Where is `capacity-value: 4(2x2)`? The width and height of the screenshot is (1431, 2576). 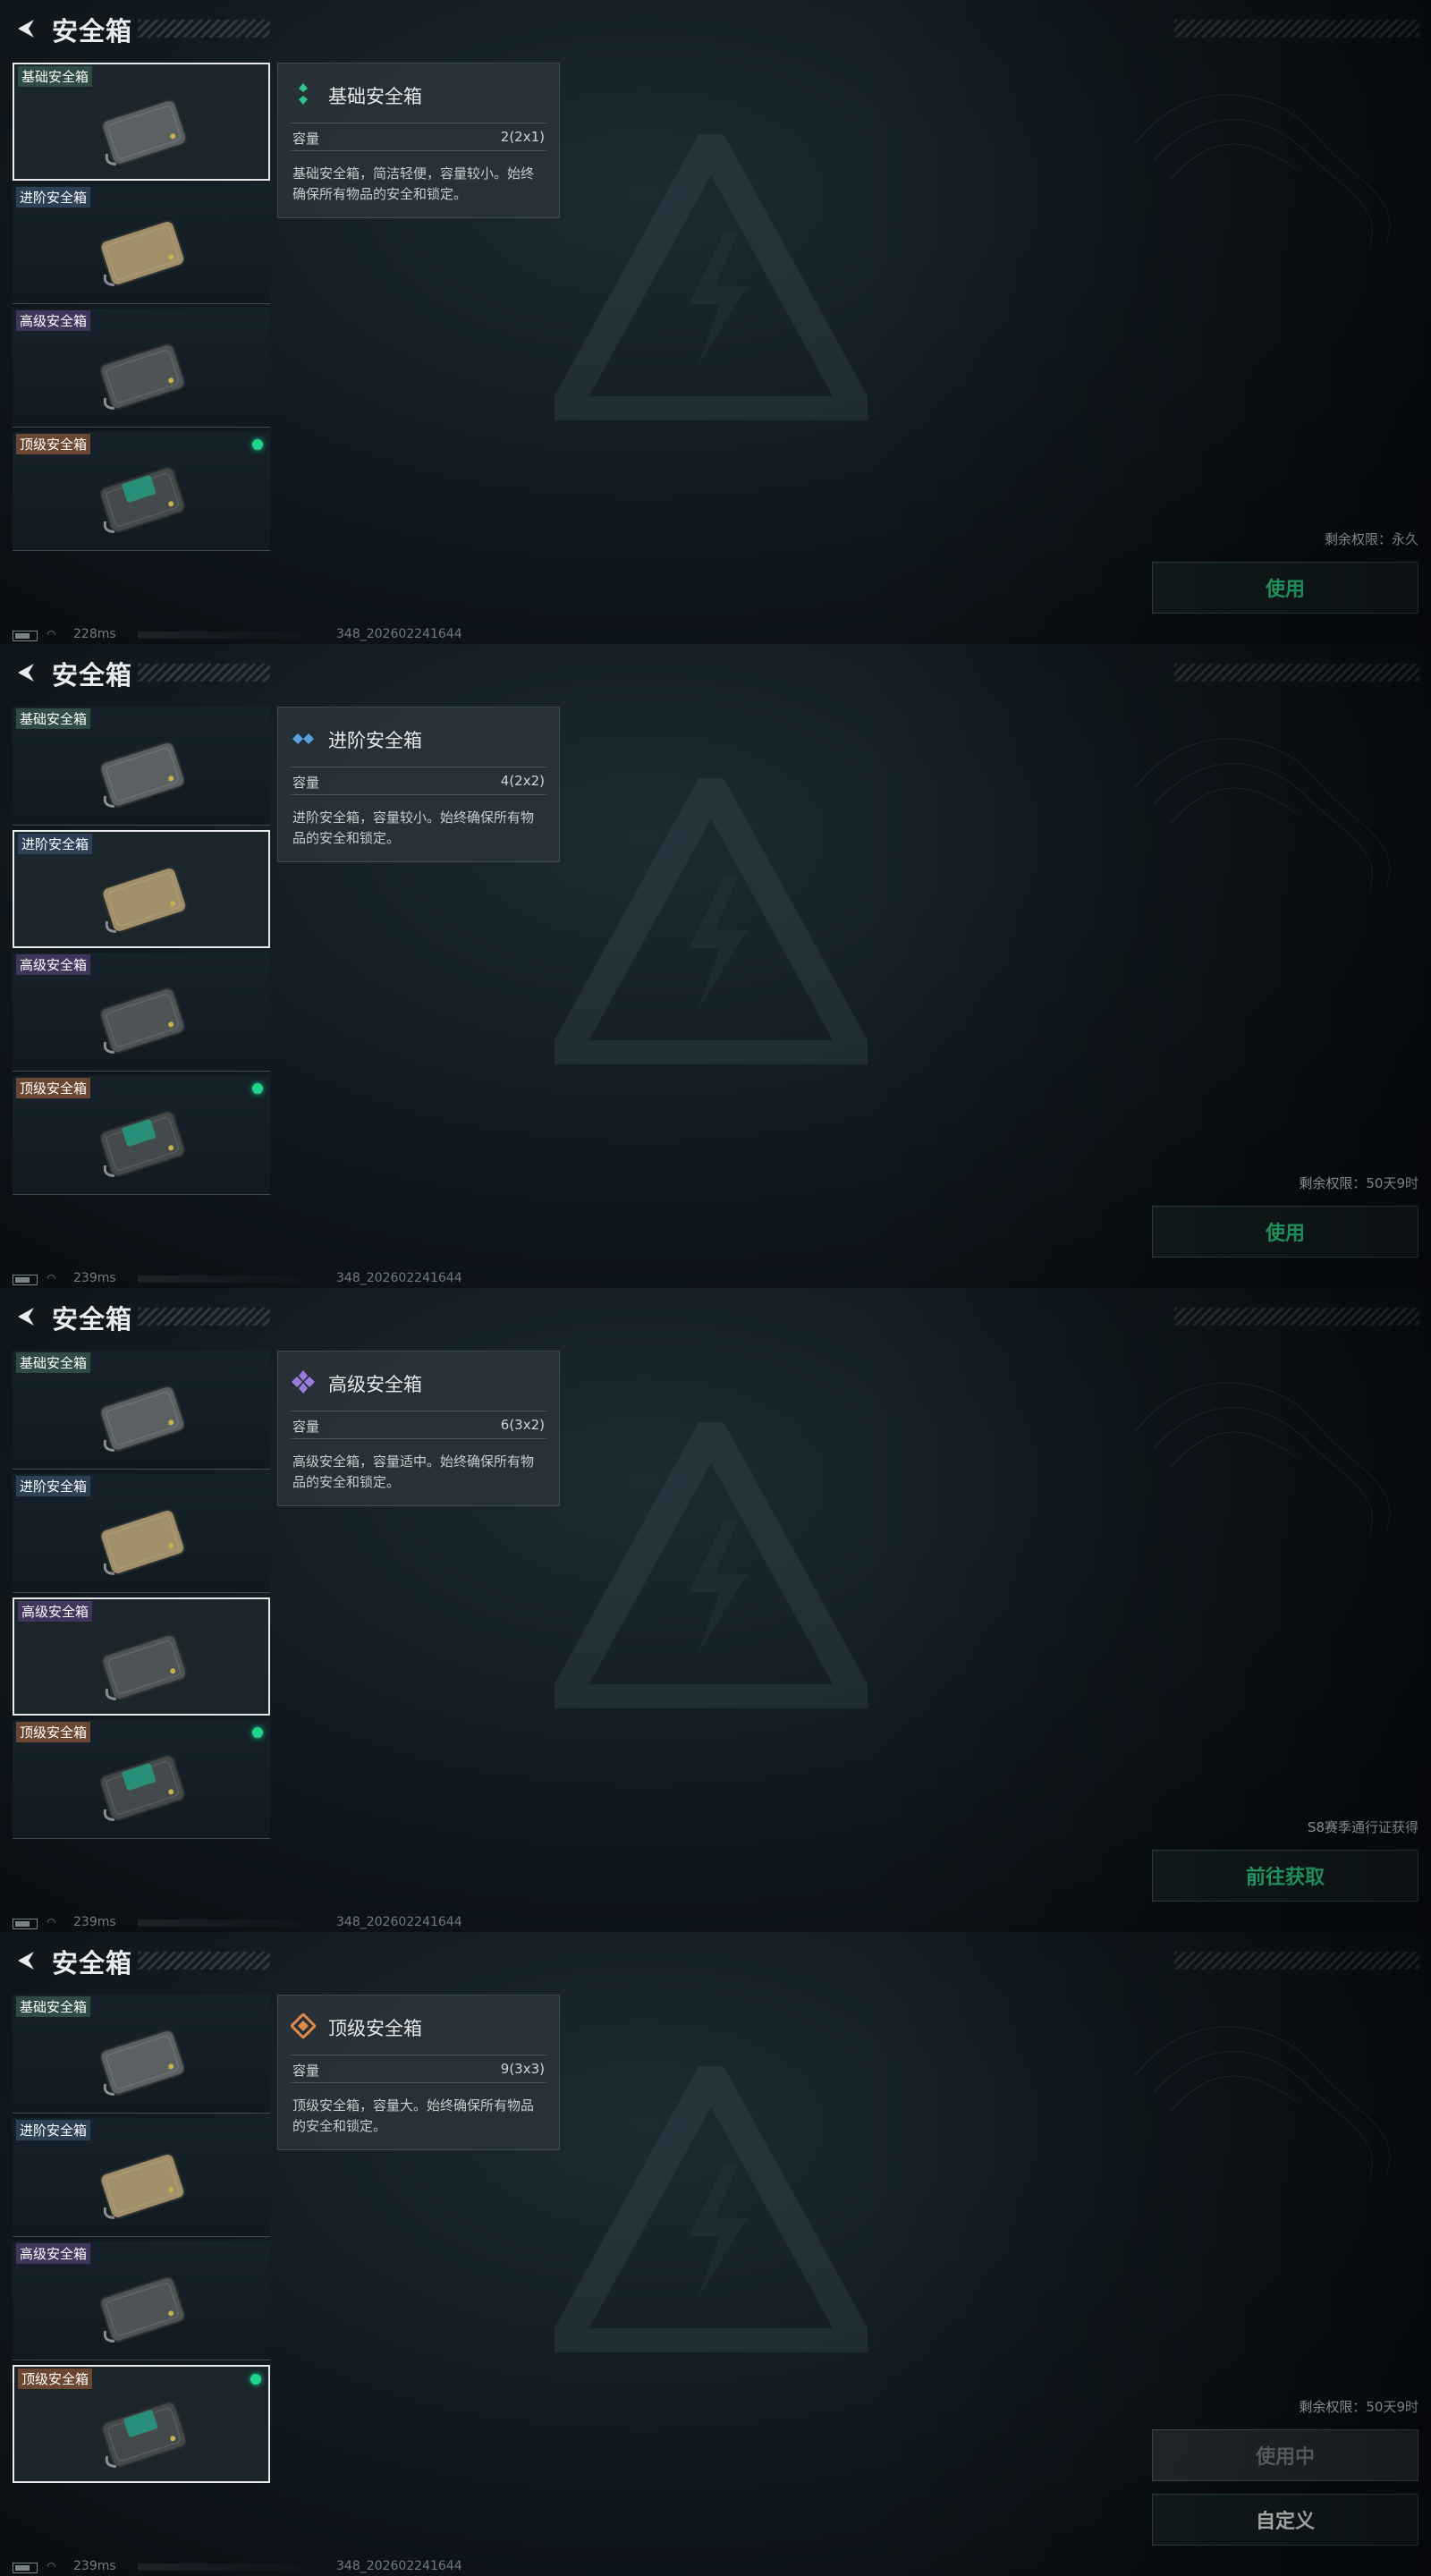 capacity-value: 4(2x2) is located at coordinates (523, 781).